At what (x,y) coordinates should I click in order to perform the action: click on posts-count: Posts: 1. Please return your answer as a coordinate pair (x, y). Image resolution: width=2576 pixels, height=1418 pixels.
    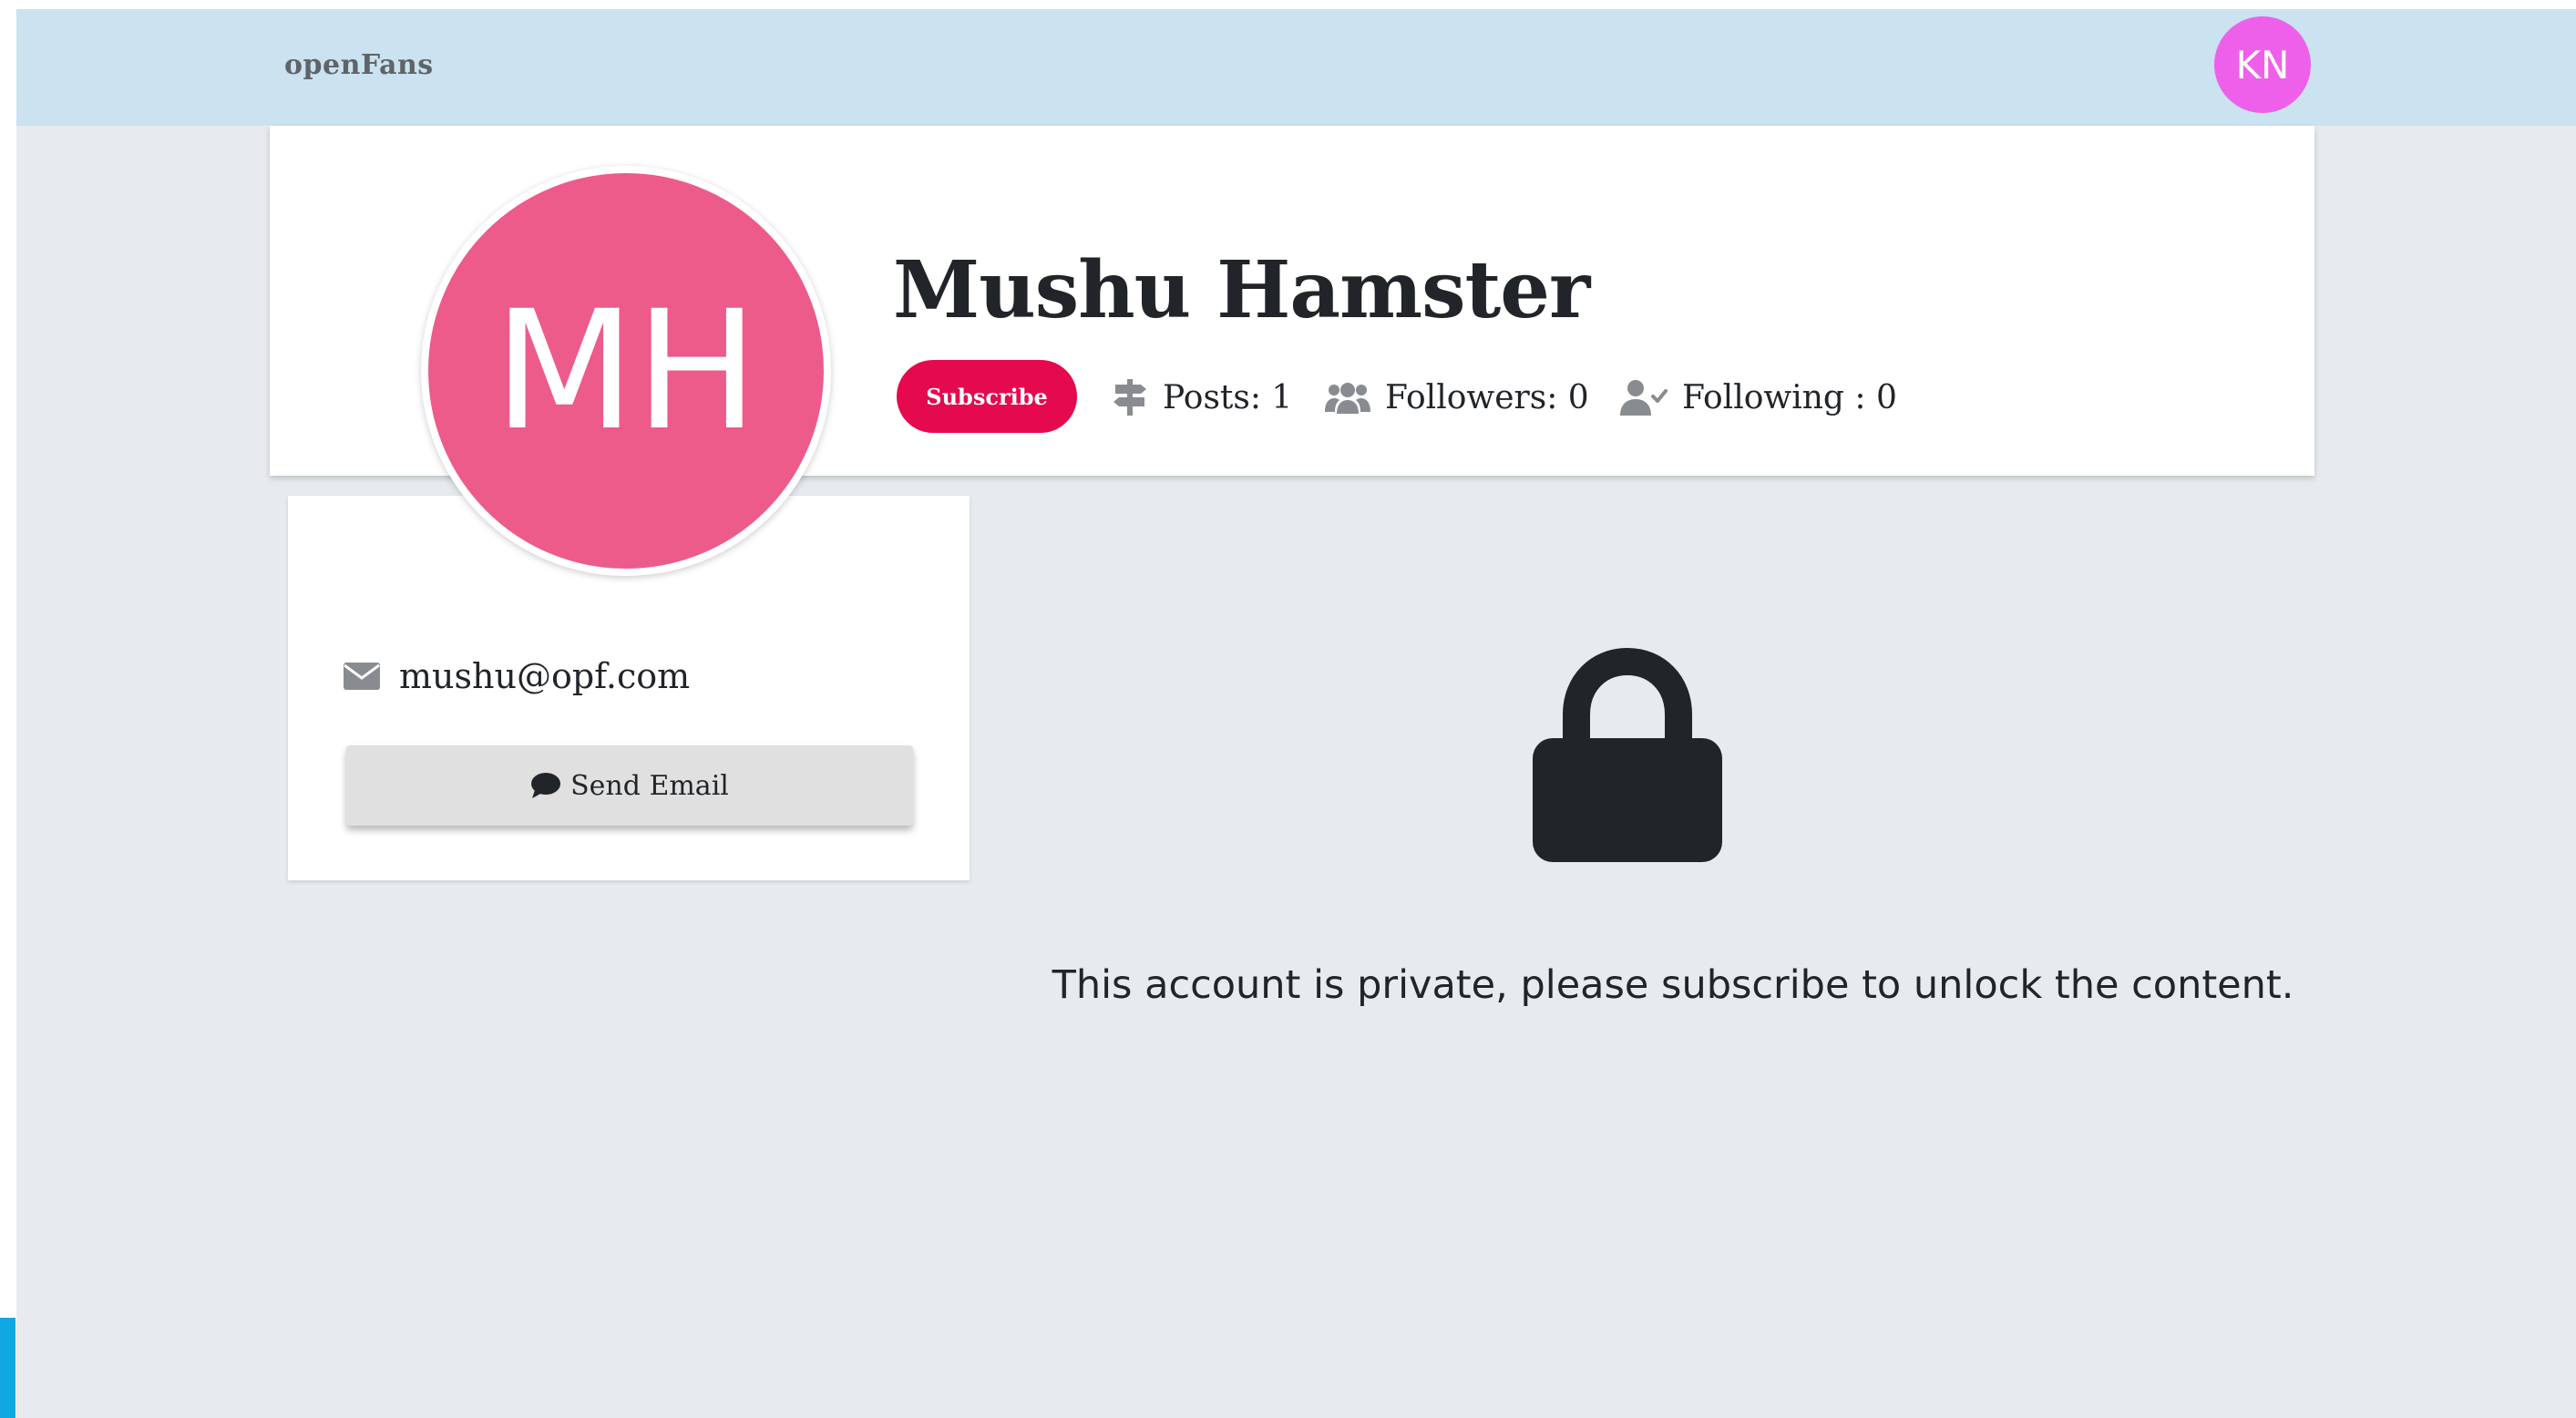
    Looking at the image, I should click on (1228, 397).